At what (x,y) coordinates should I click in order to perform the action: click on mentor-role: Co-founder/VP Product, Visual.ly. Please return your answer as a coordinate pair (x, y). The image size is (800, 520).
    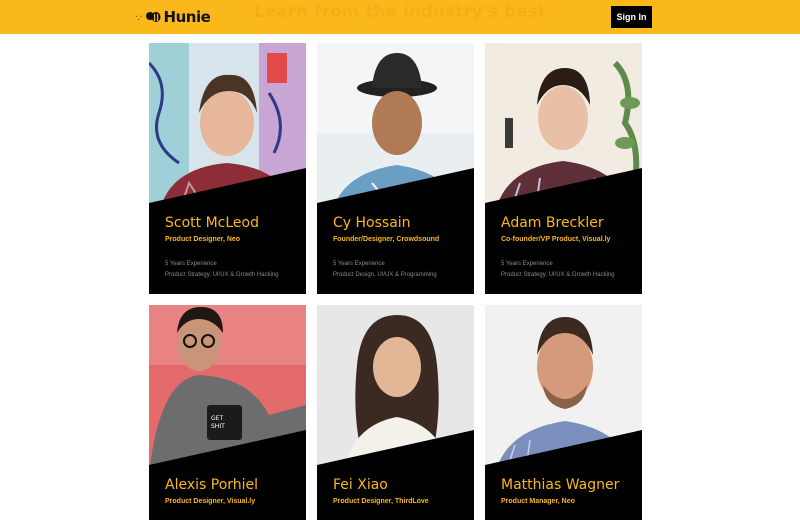
    Looking at the image, I should click on (556, 239).